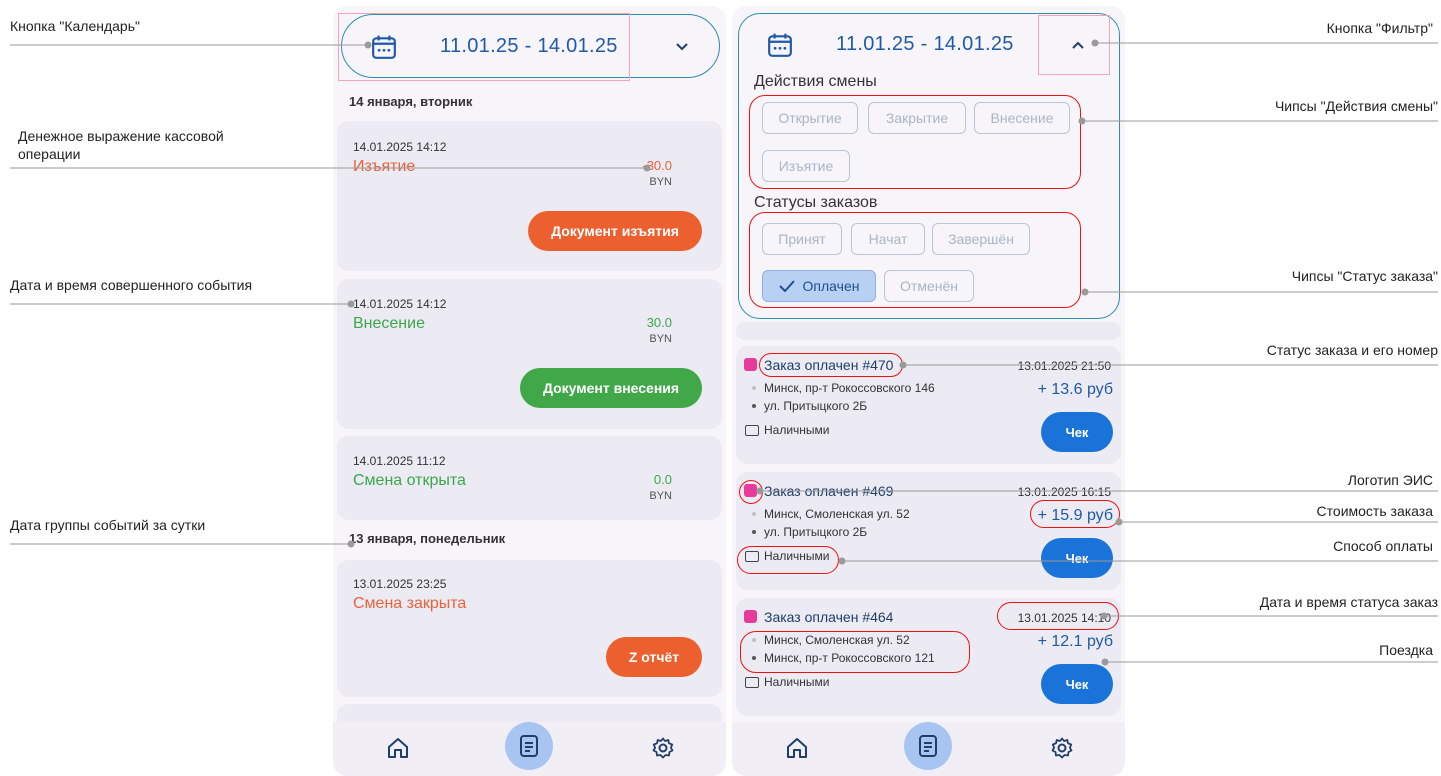 This screenshot has height=776, width=1441. I want to click on event-title: Смена открыта, so click(409, 480).